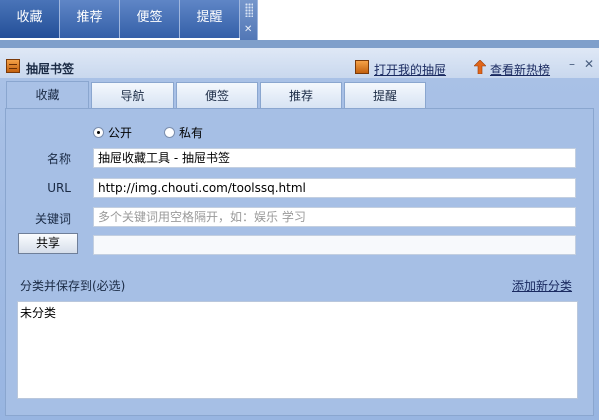  Describe the element at coordinates (572, 64) in the screenshot. I see `minimize-icon: –` at that location.